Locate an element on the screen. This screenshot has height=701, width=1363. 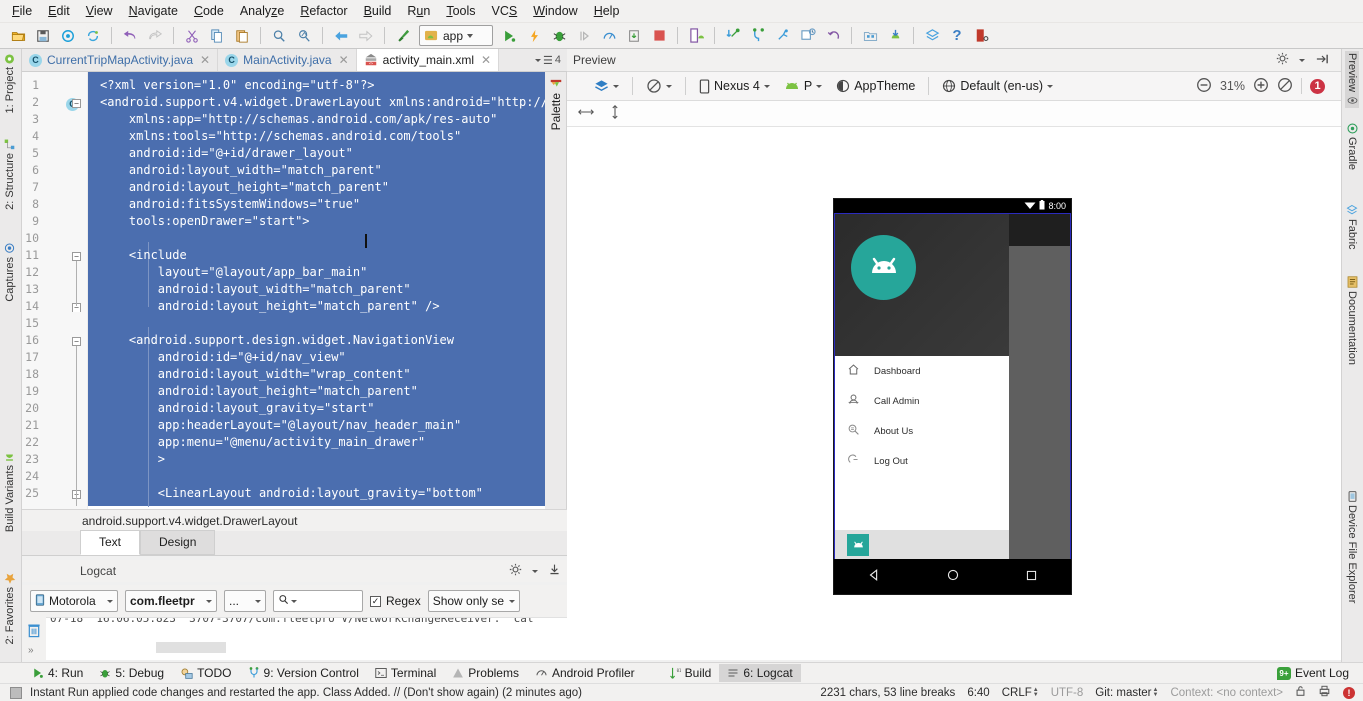
find-icon is located at coordinates (279, 36).